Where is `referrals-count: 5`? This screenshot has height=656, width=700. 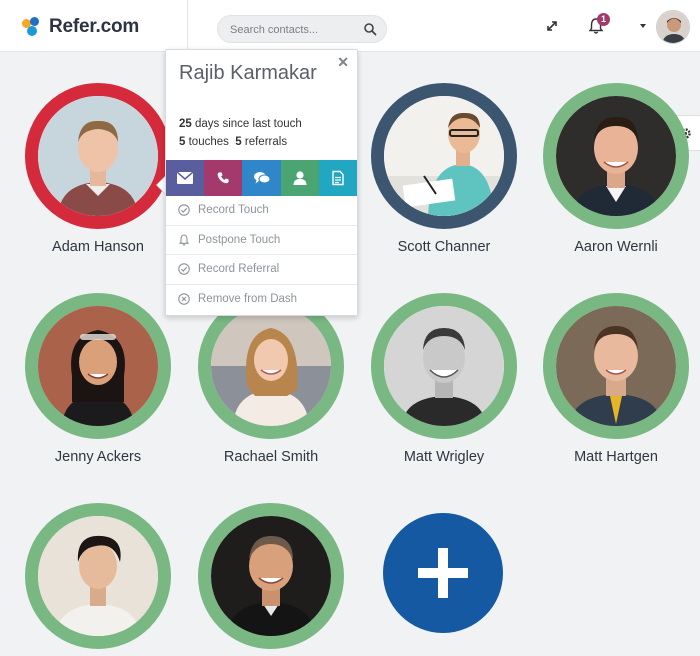
referrals-count: 5 is located at coordinates (238, 142).